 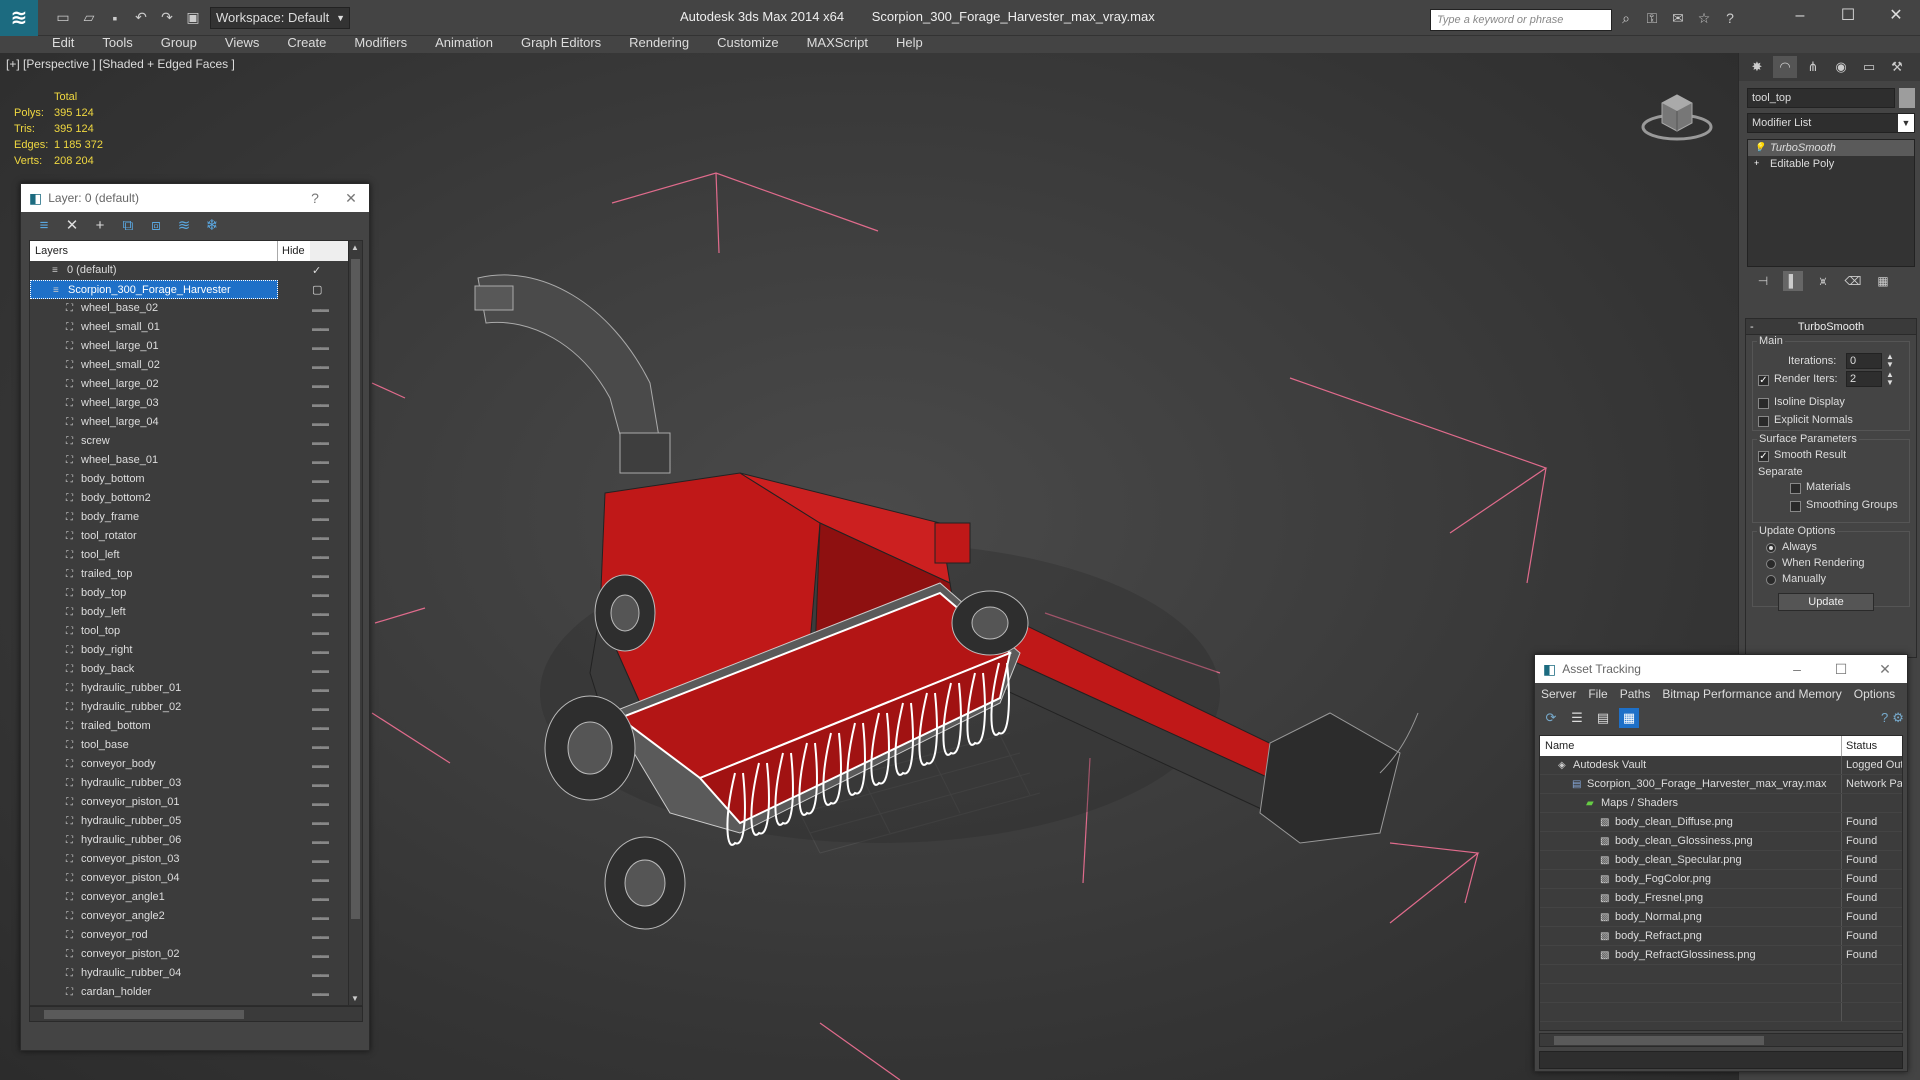 I want to click on asset-row: ▧ body_clean_Specular.png Found, so click(x=1721, y=860).